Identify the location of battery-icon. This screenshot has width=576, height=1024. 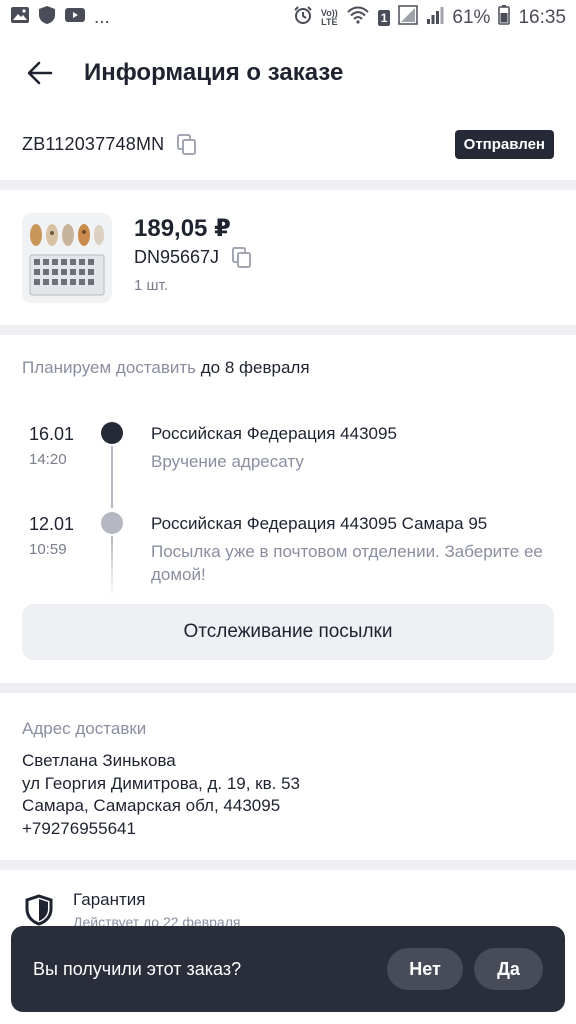
(504, 18).